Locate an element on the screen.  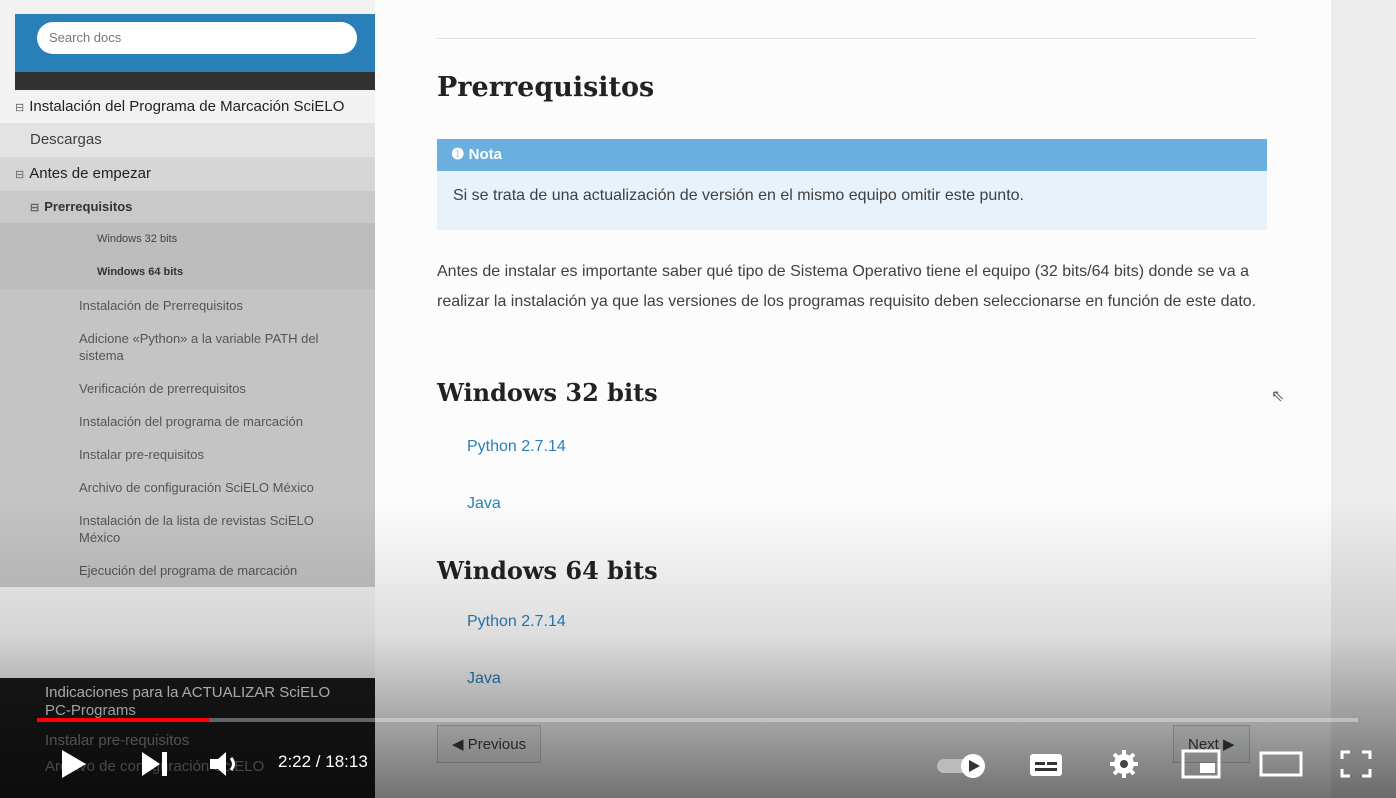
time-display: 2:22 / 18:13 is located at coordinates (323, 761).